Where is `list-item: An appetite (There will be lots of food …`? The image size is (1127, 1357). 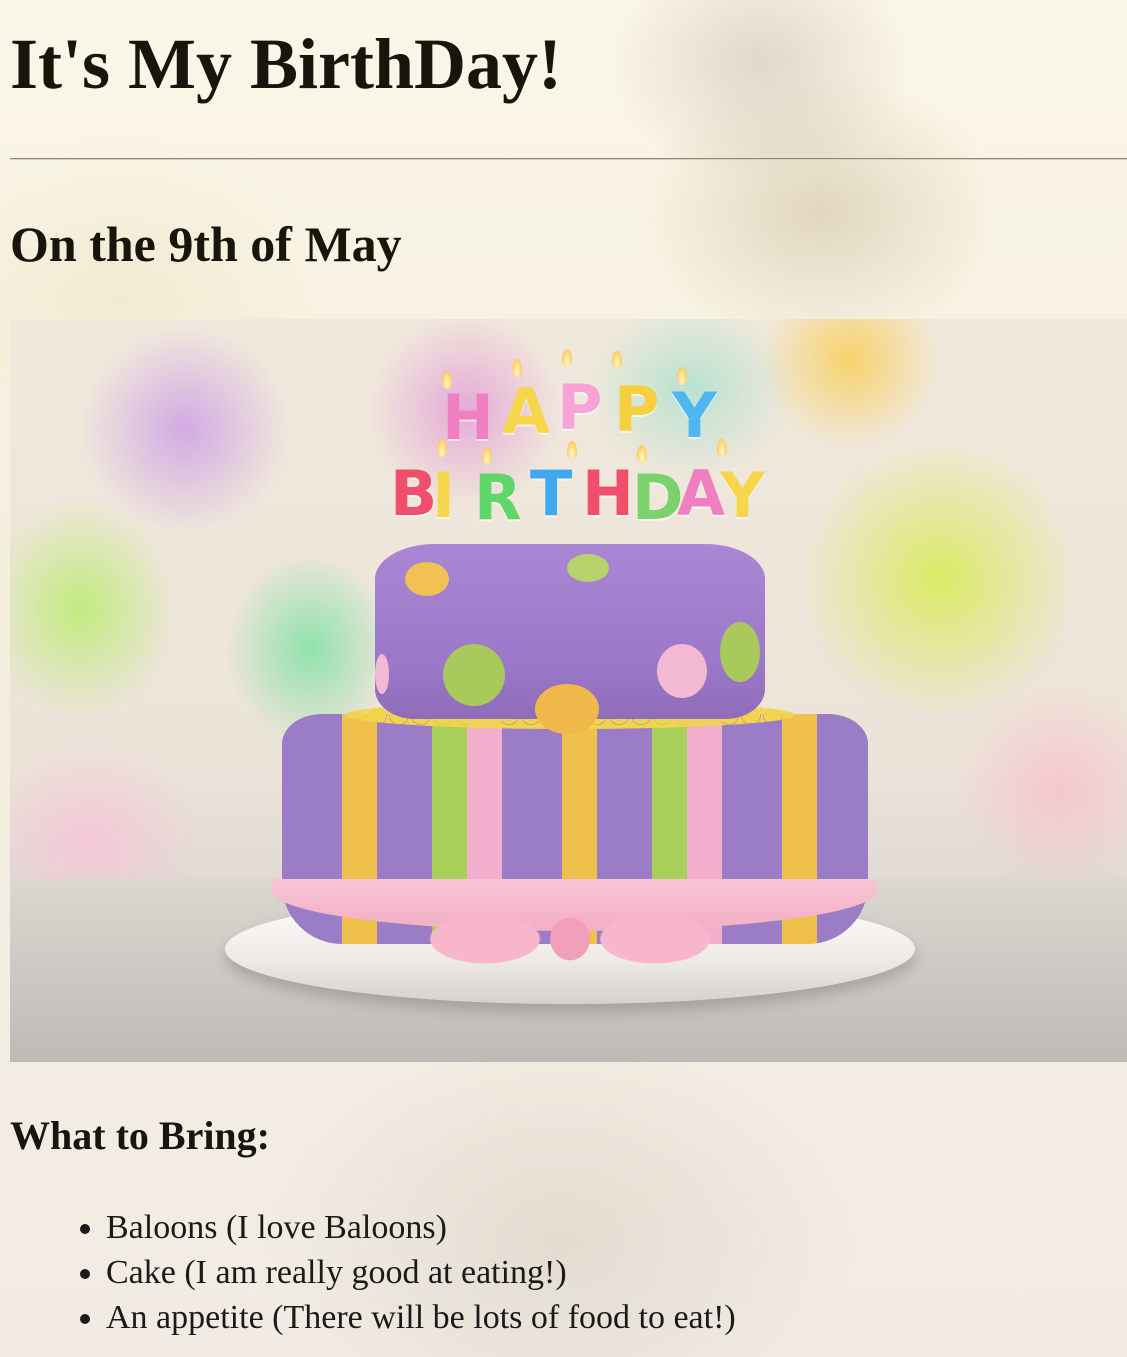 list-item: An appetite (There will be lots of food … is located at coordinates (616, 1317).